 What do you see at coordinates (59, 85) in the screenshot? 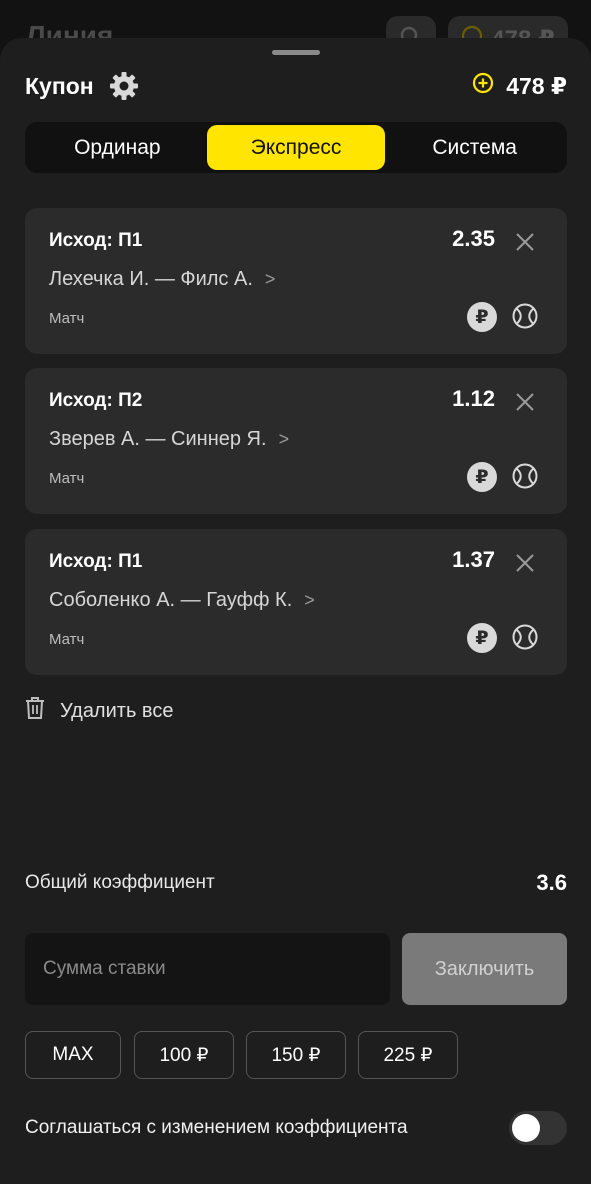
I see `coupon-title: Купон` at bounding box center [59, 85].